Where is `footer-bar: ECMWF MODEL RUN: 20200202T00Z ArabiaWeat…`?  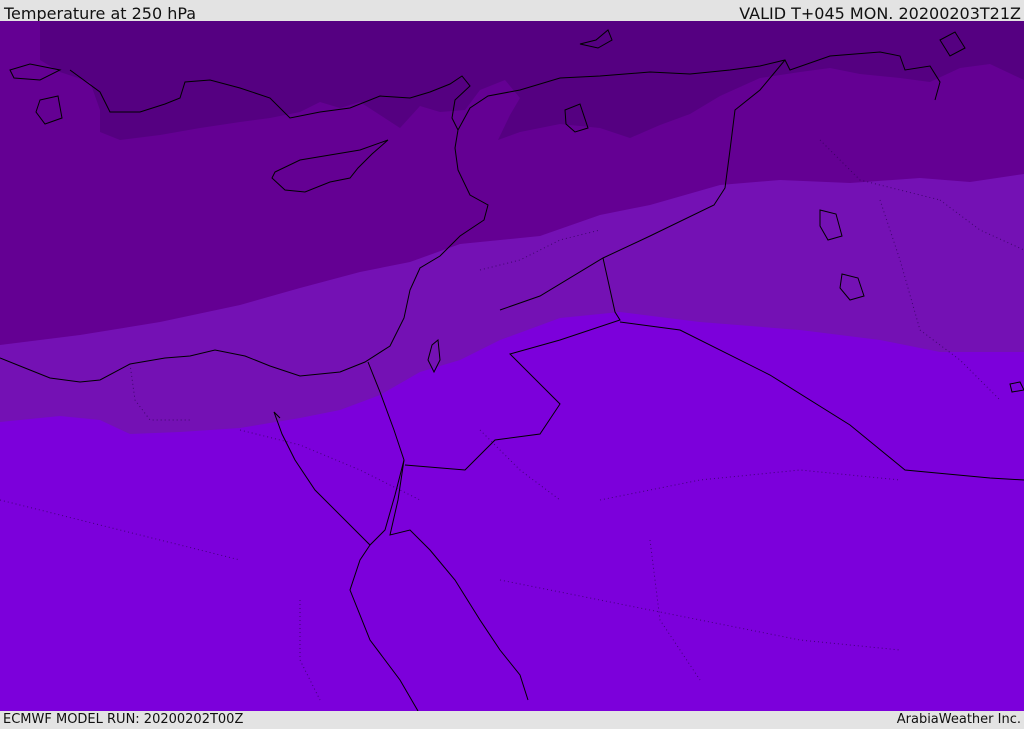
footer-bar: ECMWF MODEL RUN: 20200202T00Z ArabiaWeat… is located at coordinates (512, 720).